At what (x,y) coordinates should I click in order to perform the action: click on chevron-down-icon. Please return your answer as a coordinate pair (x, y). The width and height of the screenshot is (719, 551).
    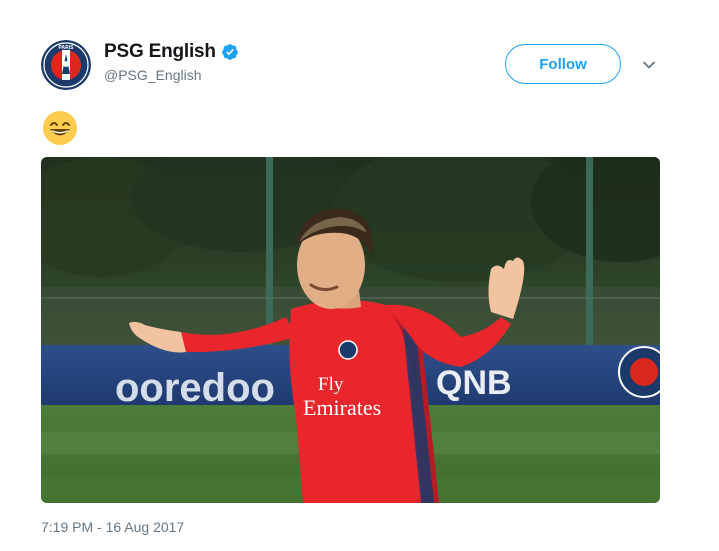
    Looking at the image, I should click on (649, 65).